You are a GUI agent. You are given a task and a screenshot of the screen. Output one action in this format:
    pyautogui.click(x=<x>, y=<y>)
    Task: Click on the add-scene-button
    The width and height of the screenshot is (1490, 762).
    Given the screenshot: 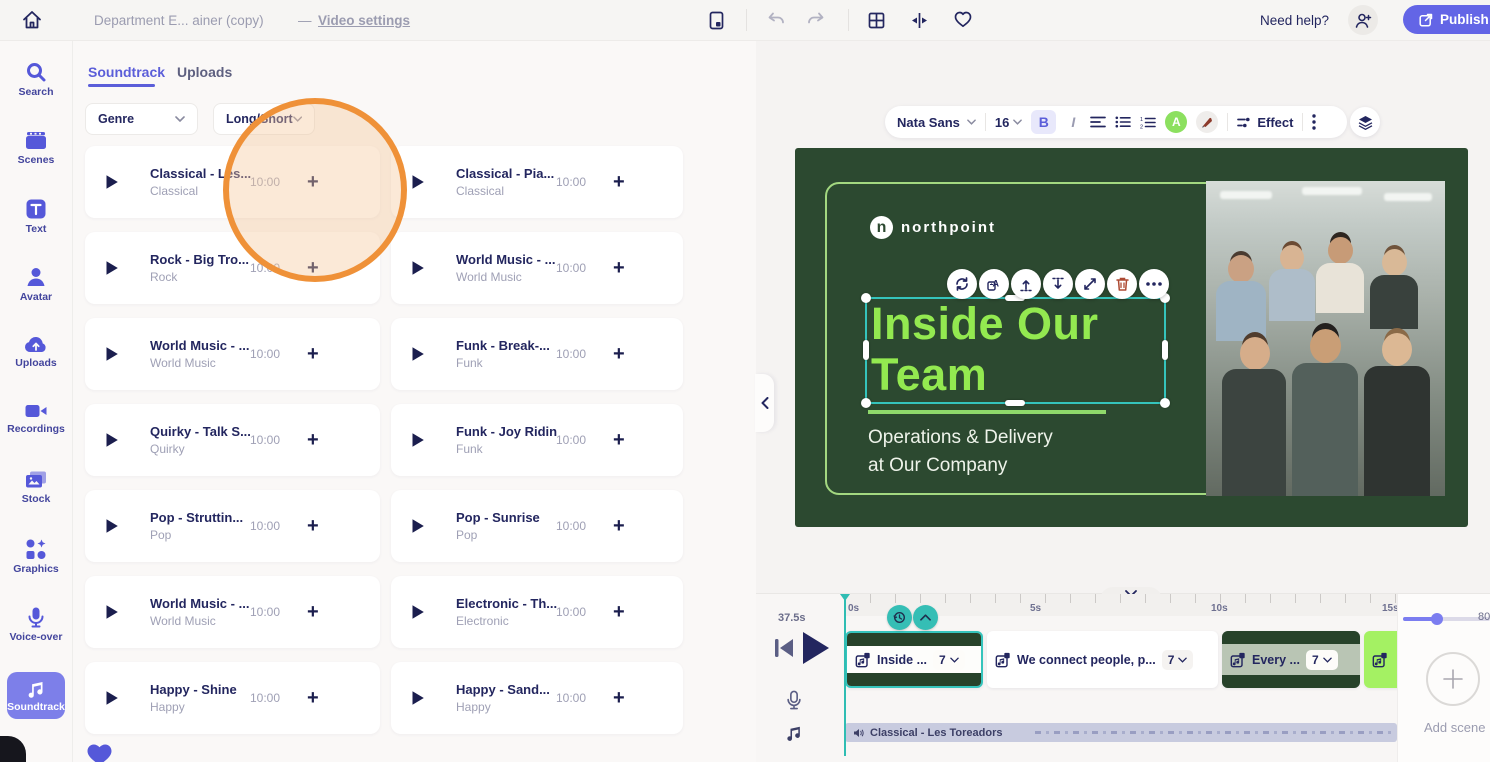 What is the action you would take?
    pyautogui.click(x=1453, y=679)
    